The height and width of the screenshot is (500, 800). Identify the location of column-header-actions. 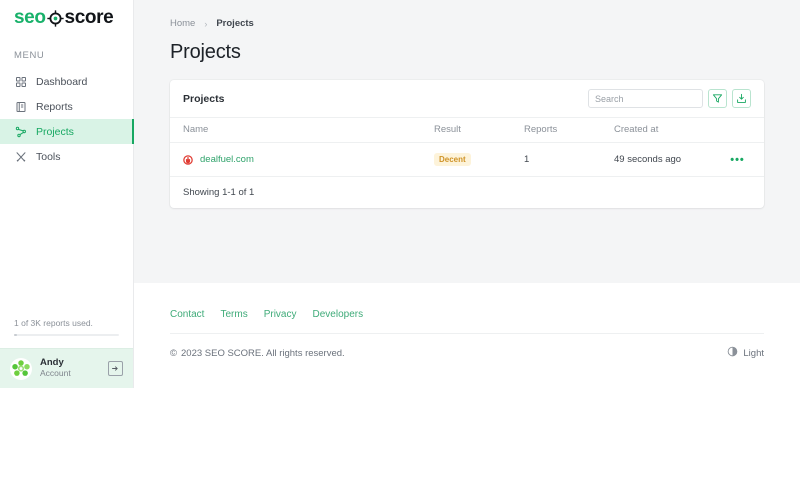
(744, 130).